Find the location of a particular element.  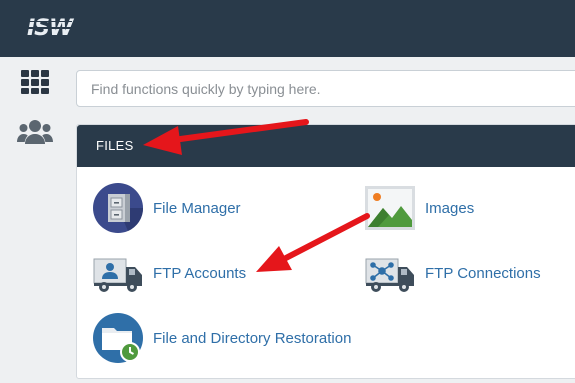

ftp-connections-link: FTP Connections is located at coordinates (452, 273).